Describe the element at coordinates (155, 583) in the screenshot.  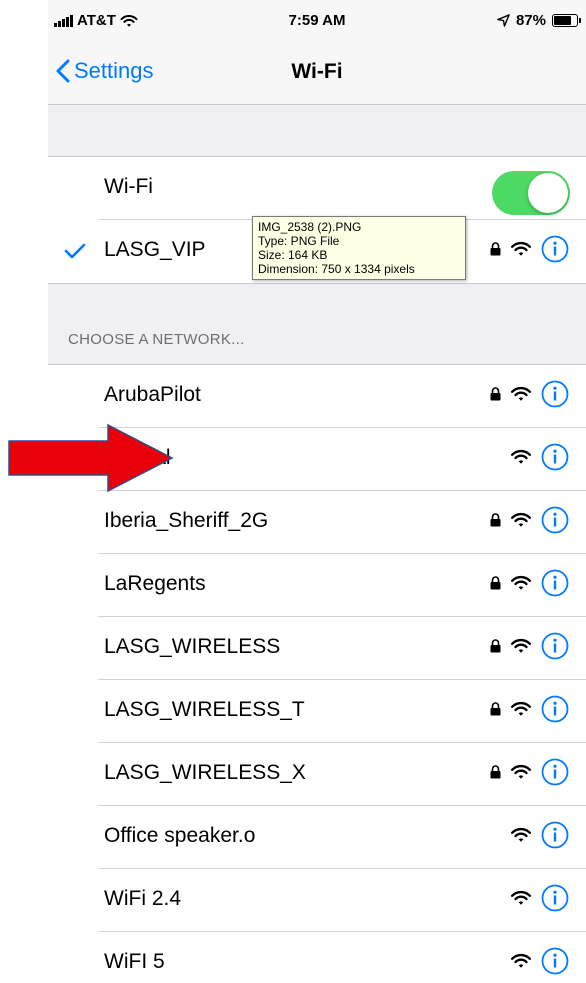
I see `network-name: LaRegents` at that location.